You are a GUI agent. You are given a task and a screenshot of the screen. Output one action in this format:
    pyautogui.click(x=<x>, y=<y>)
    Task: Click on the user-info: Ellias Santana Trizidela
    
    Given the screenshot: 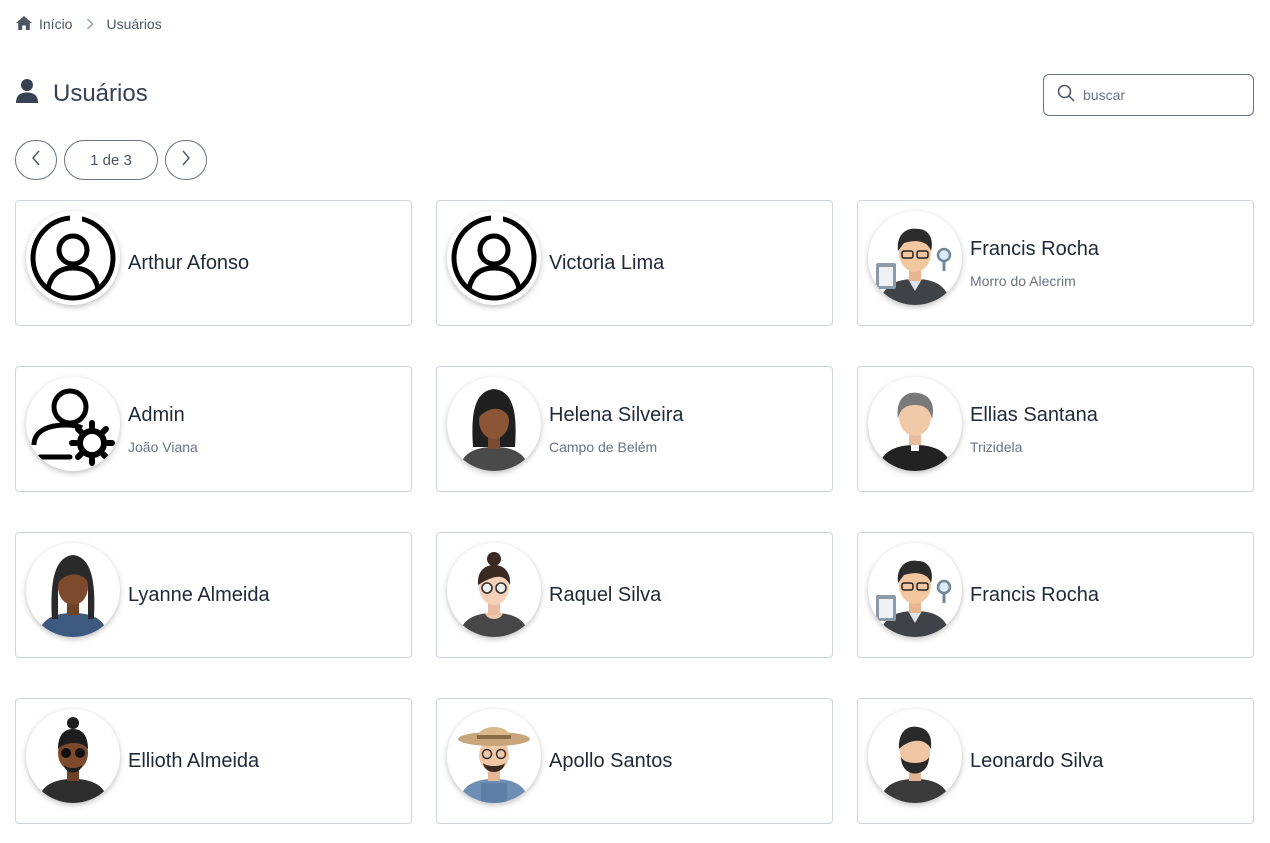 What is the action you would take?
    pyautogui.click(x=1034, y=429)
    